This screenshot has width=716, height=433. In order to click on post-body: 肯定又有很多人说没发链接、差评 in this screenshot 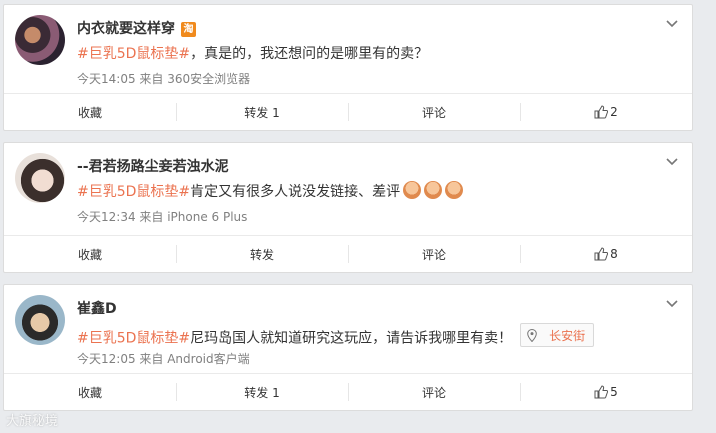, I will do `click(295, 192)`.